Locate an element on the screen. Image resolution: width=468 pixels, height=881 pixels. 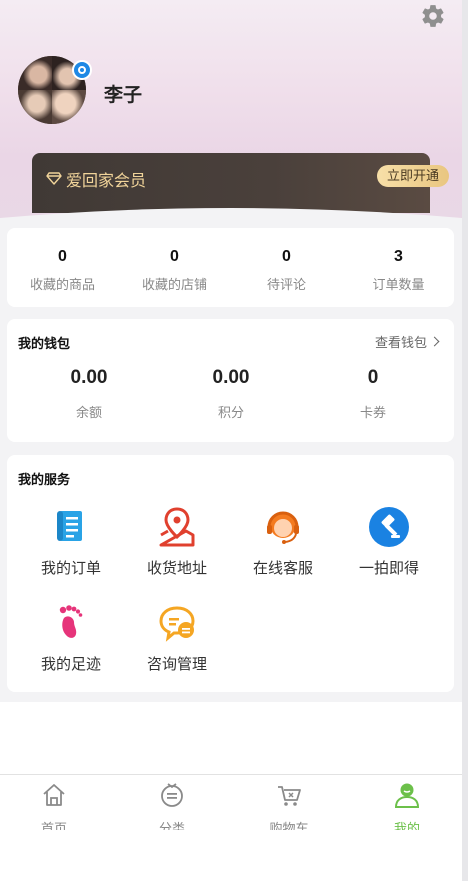
tab-label: 首页 is located at coordinates (53, 825).